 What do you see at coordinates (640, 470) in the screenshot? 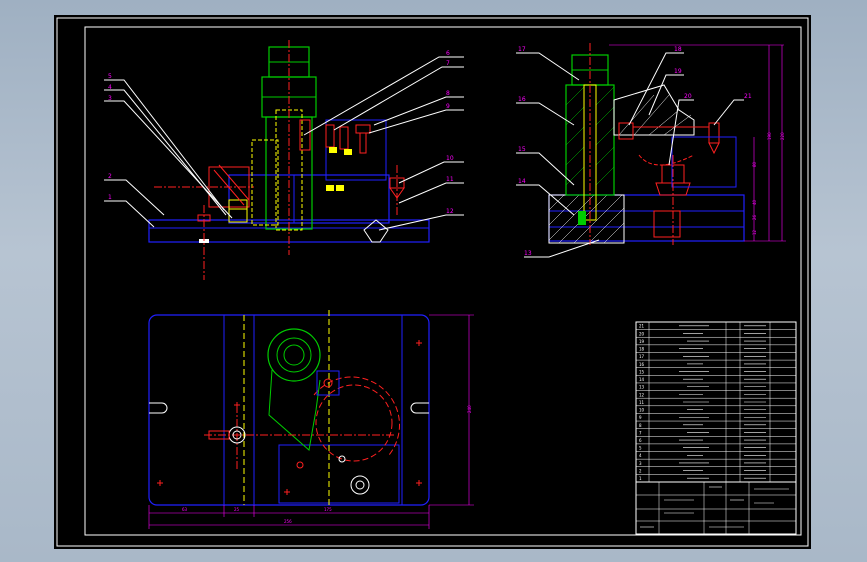
I see `parts-row-number: 2` at bounding box center [640, 470].